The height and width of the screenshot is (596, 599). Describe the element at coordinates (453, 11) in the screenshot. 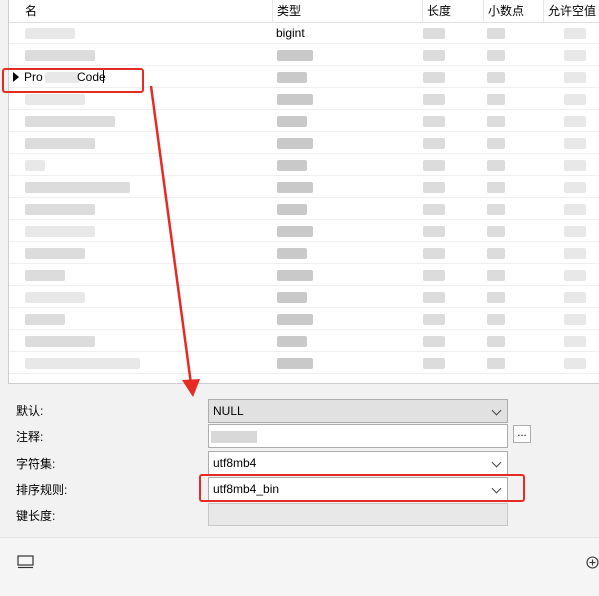

I see `column-header-length: 长度` at that location.